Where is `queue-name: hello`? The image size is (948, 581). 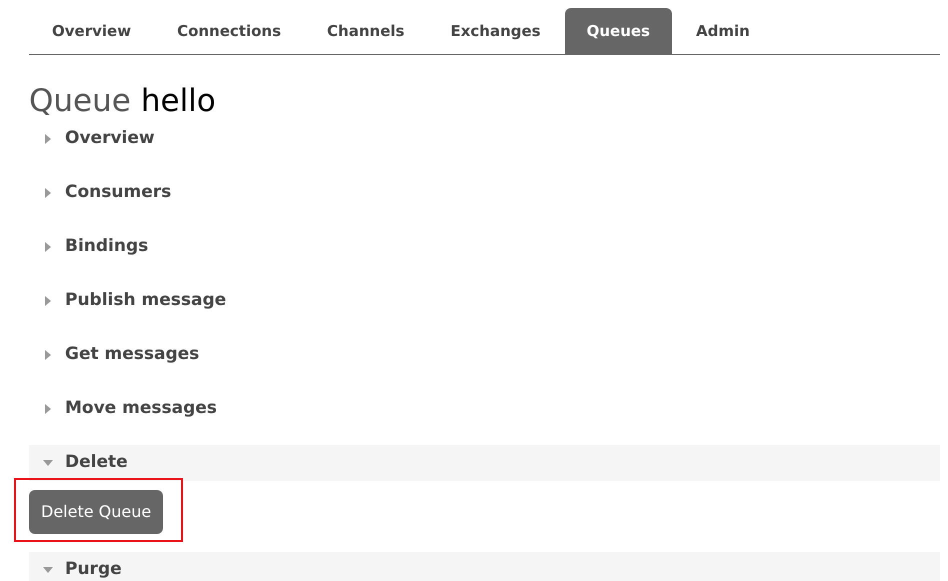
queue-name: hello is located at coordinates (178, 101).